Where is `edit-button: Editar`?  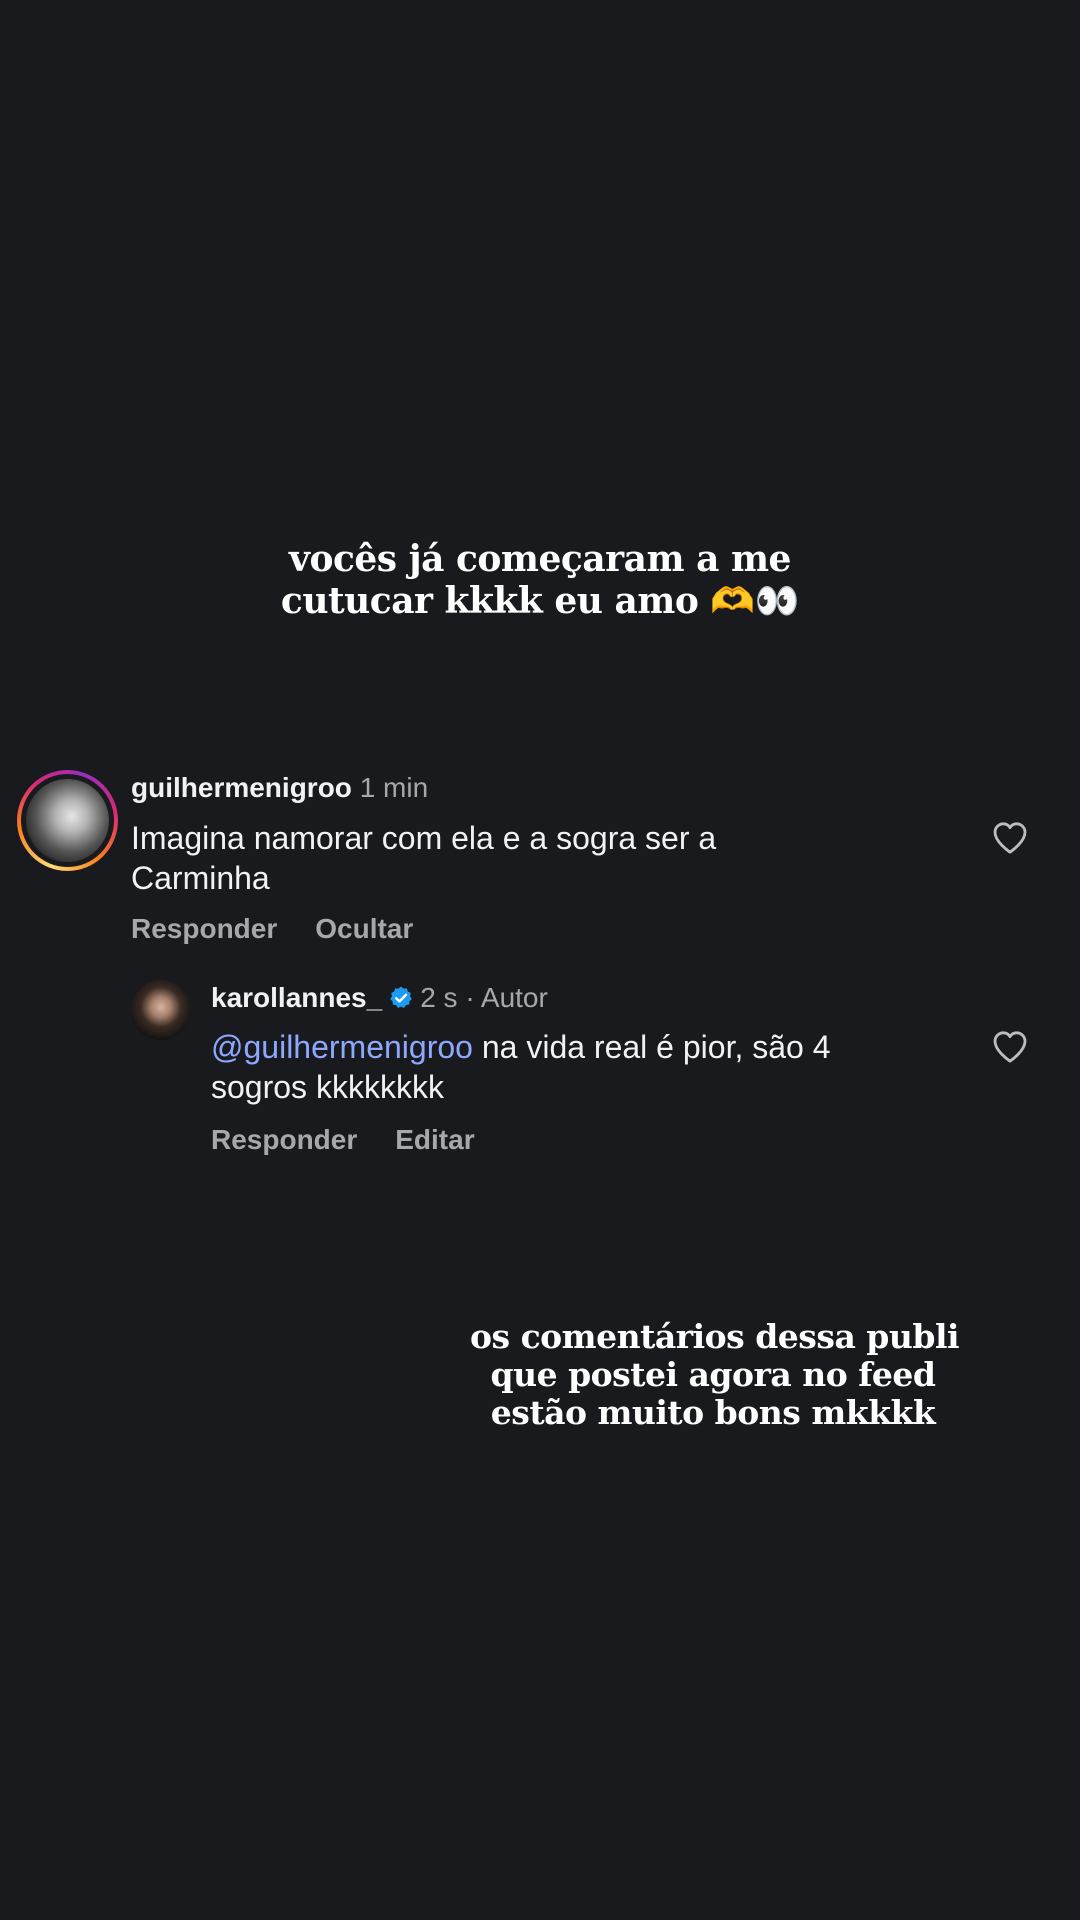 edit-button: Editar is located at coordinates (434, 1139).